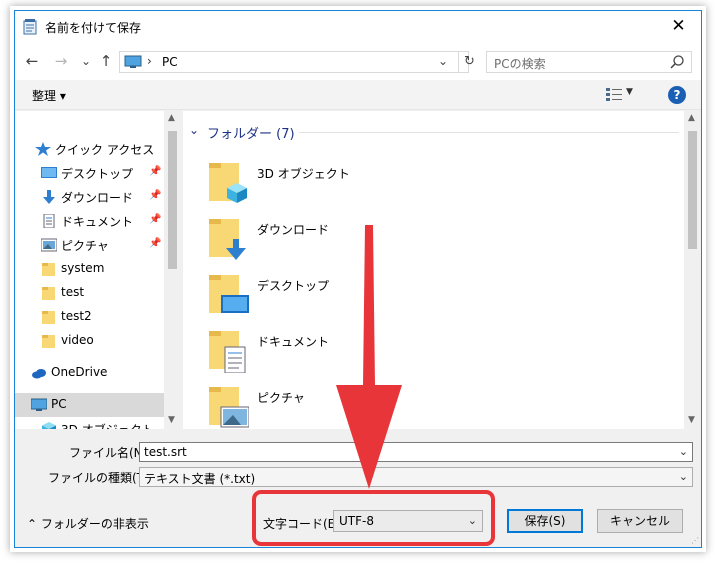 This screenshot has height=563, width=715. Describe the element at coordinates (97, 222) in the screenshot. I see `sidebar-item-label: ドキュメント` at that location.